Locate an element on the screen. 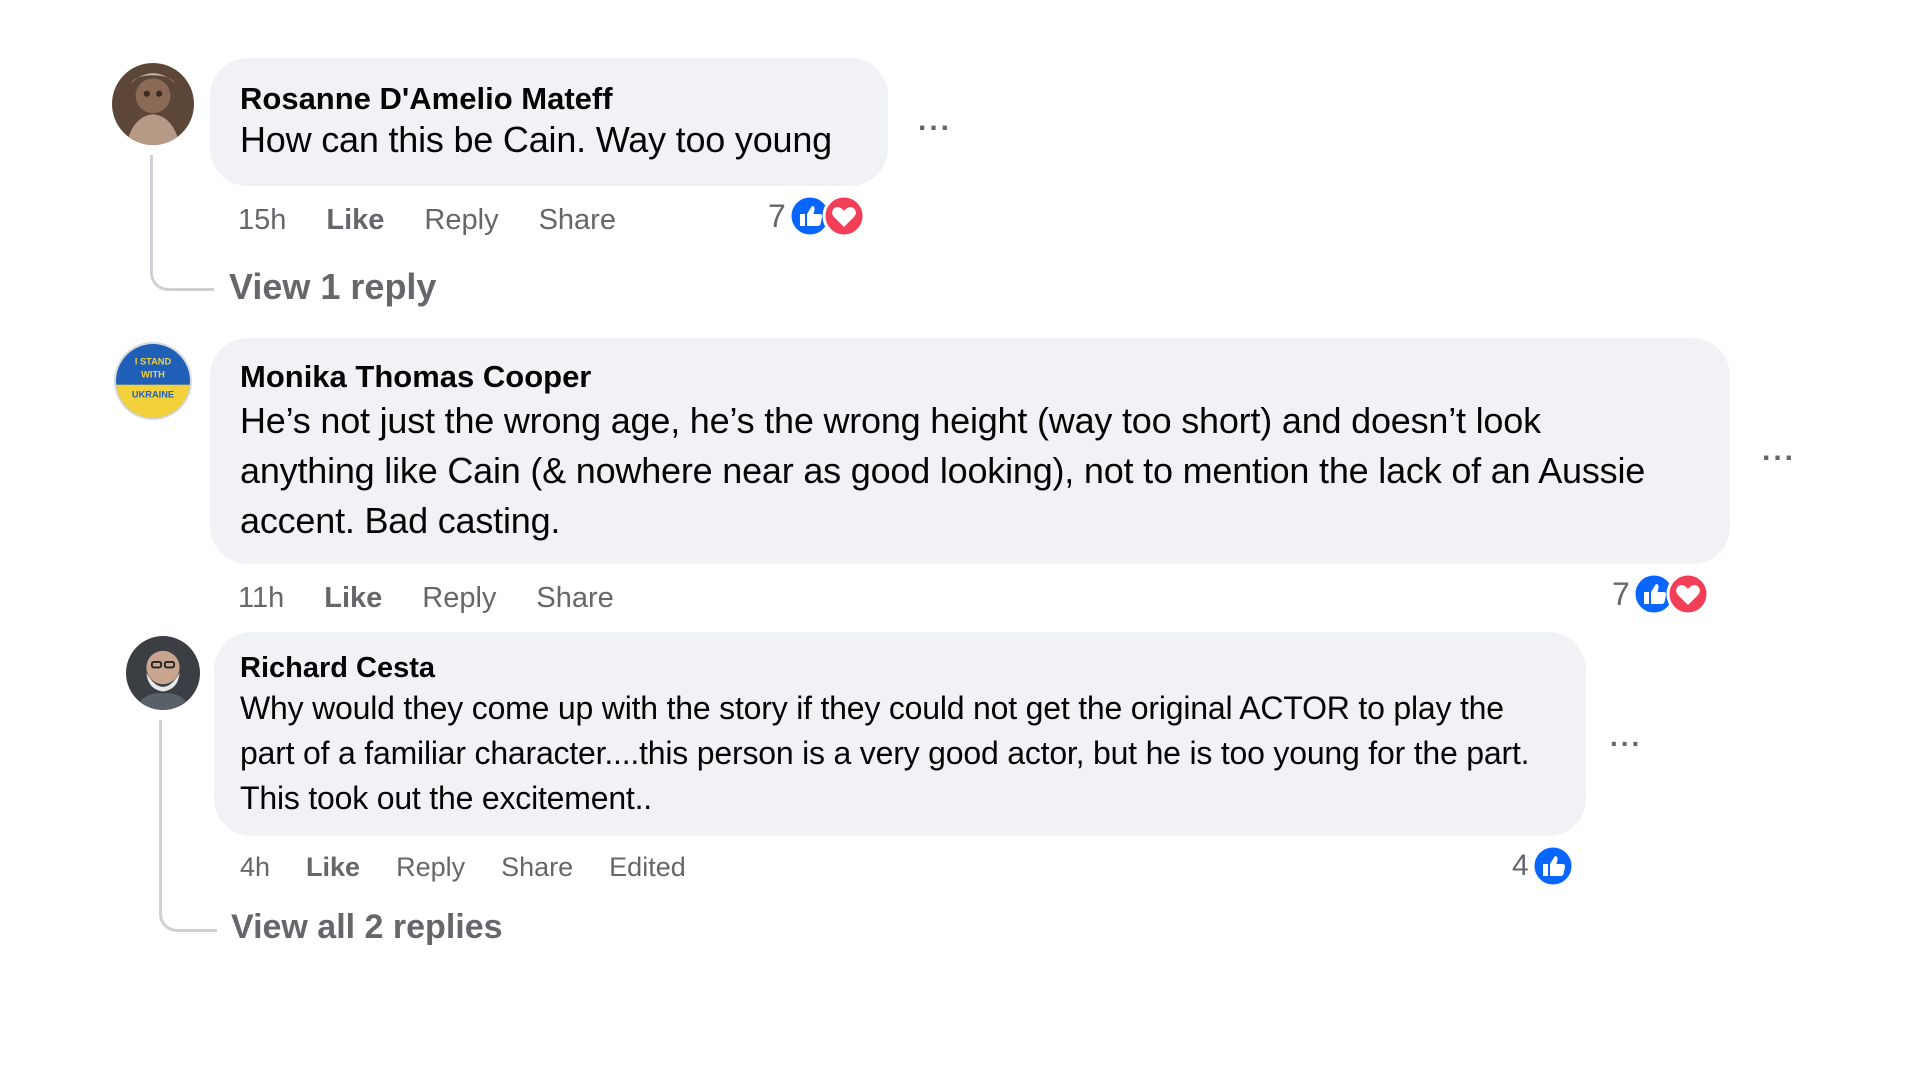 The width and height of the screenshot is (1920, 1080). svg-text: I STAND is located at coordinates (153, 361).